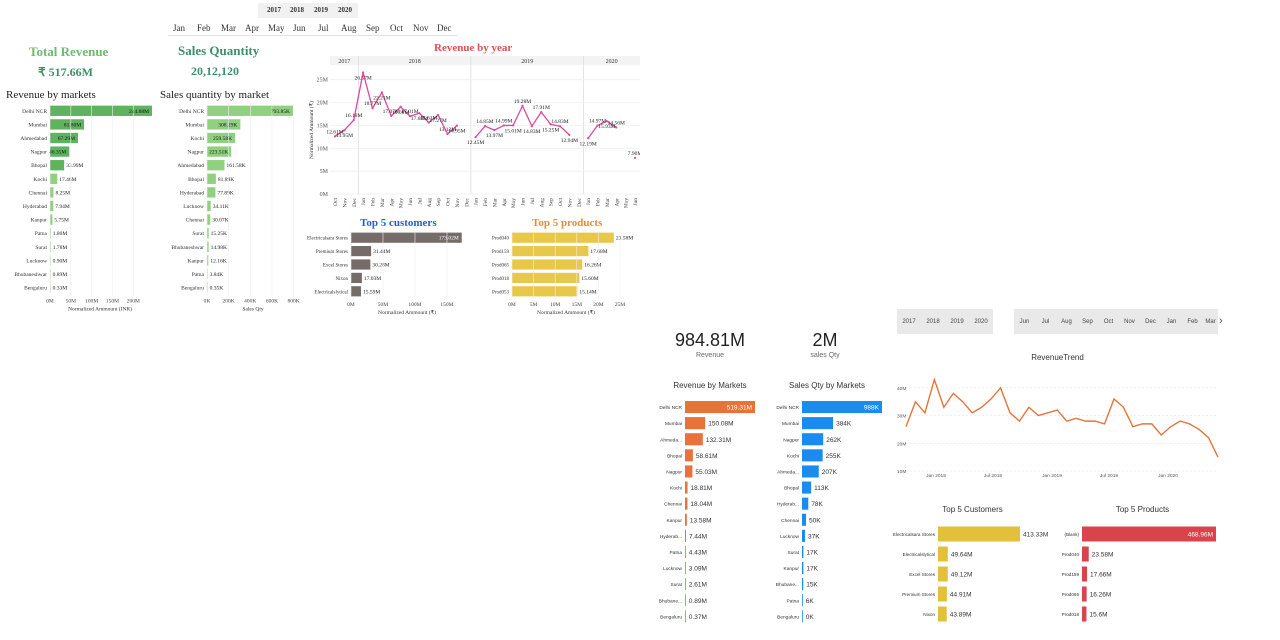  Describe the element at coordinates (909, 321) in the screenshot. I see `pbi-year-2017: 2017` at that location.